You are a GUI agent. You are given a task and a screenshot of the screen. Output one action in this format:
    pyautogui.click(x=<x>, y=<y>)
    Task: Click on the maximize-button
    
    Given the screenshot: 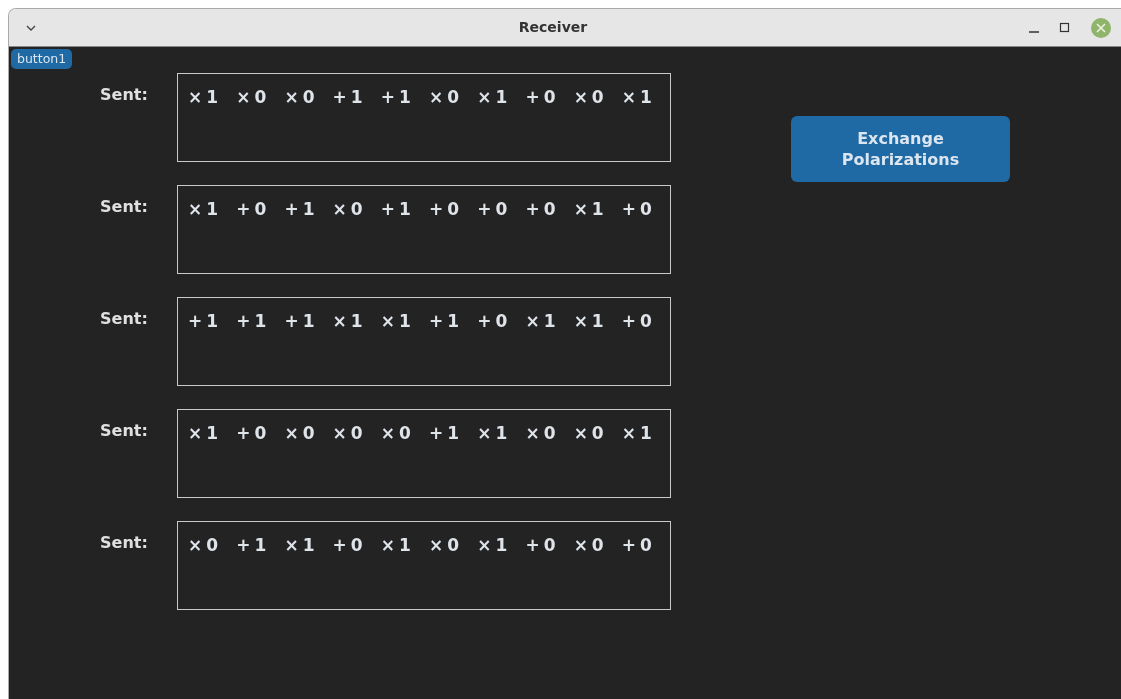 What is the action you would take?
    pyautogui.click(x=1065, y=27)
    